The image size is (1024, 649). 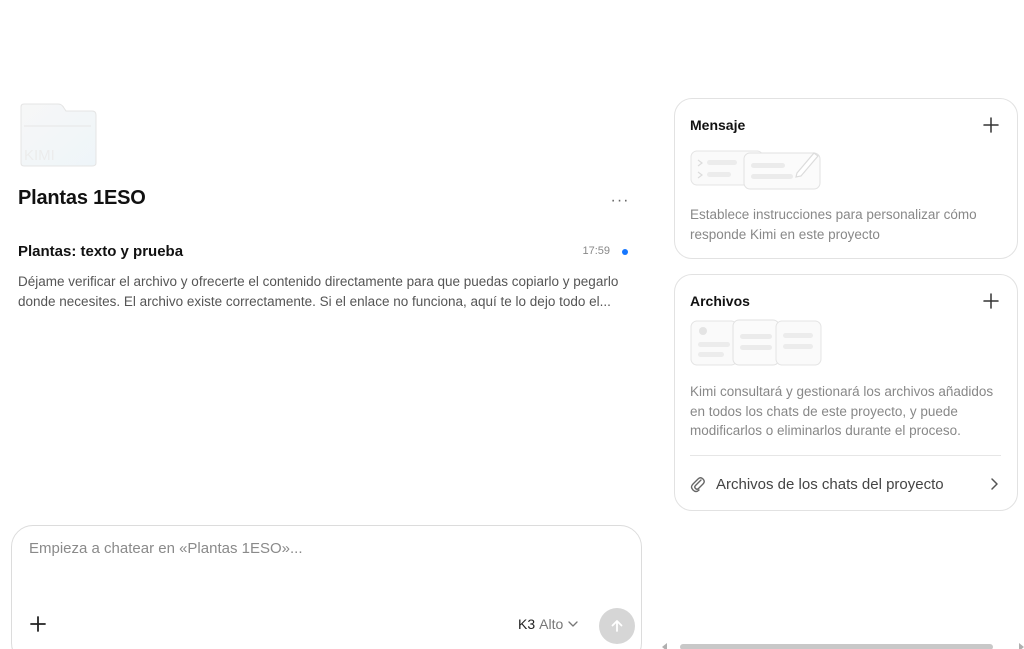 What do you see at coordinates (326, 587) in the screenshot?
I see `chat-composer: K3 Alto` at bounding box center [326, 587].